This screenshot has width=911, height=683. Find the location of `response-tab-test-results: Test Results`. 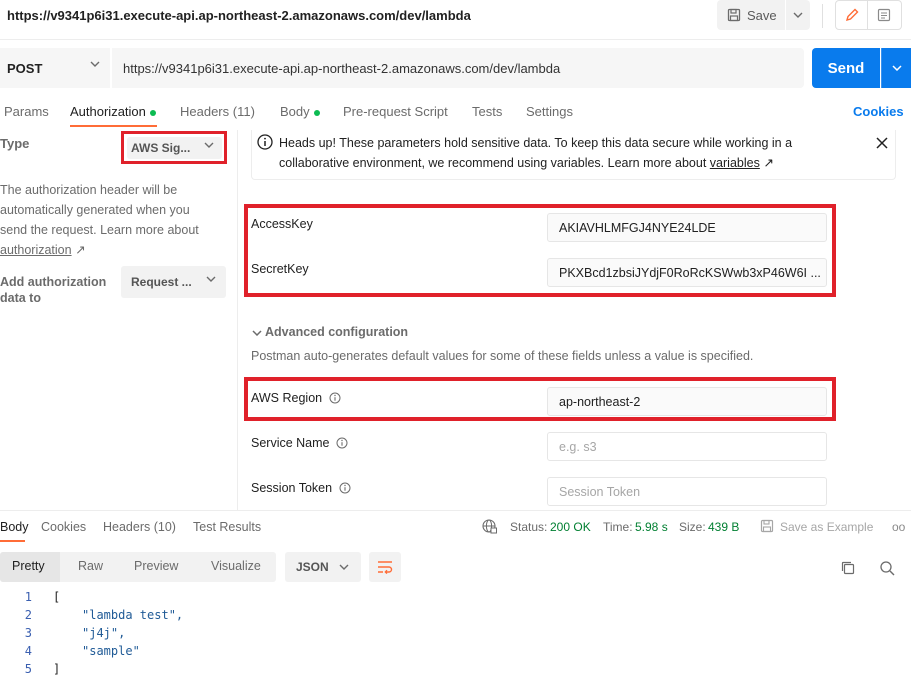

response-tab-test-results: Test Results is located at coordinates (227, 527).